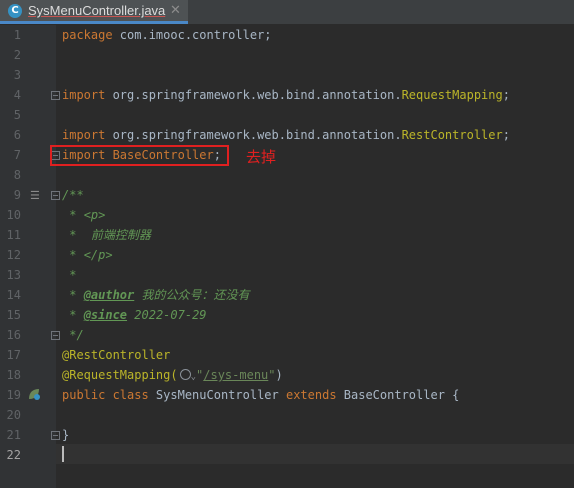  What do you see at coordinates (17, 155) in the screenshot?
I see `line-number: 7` at bounding box center [17, 155].